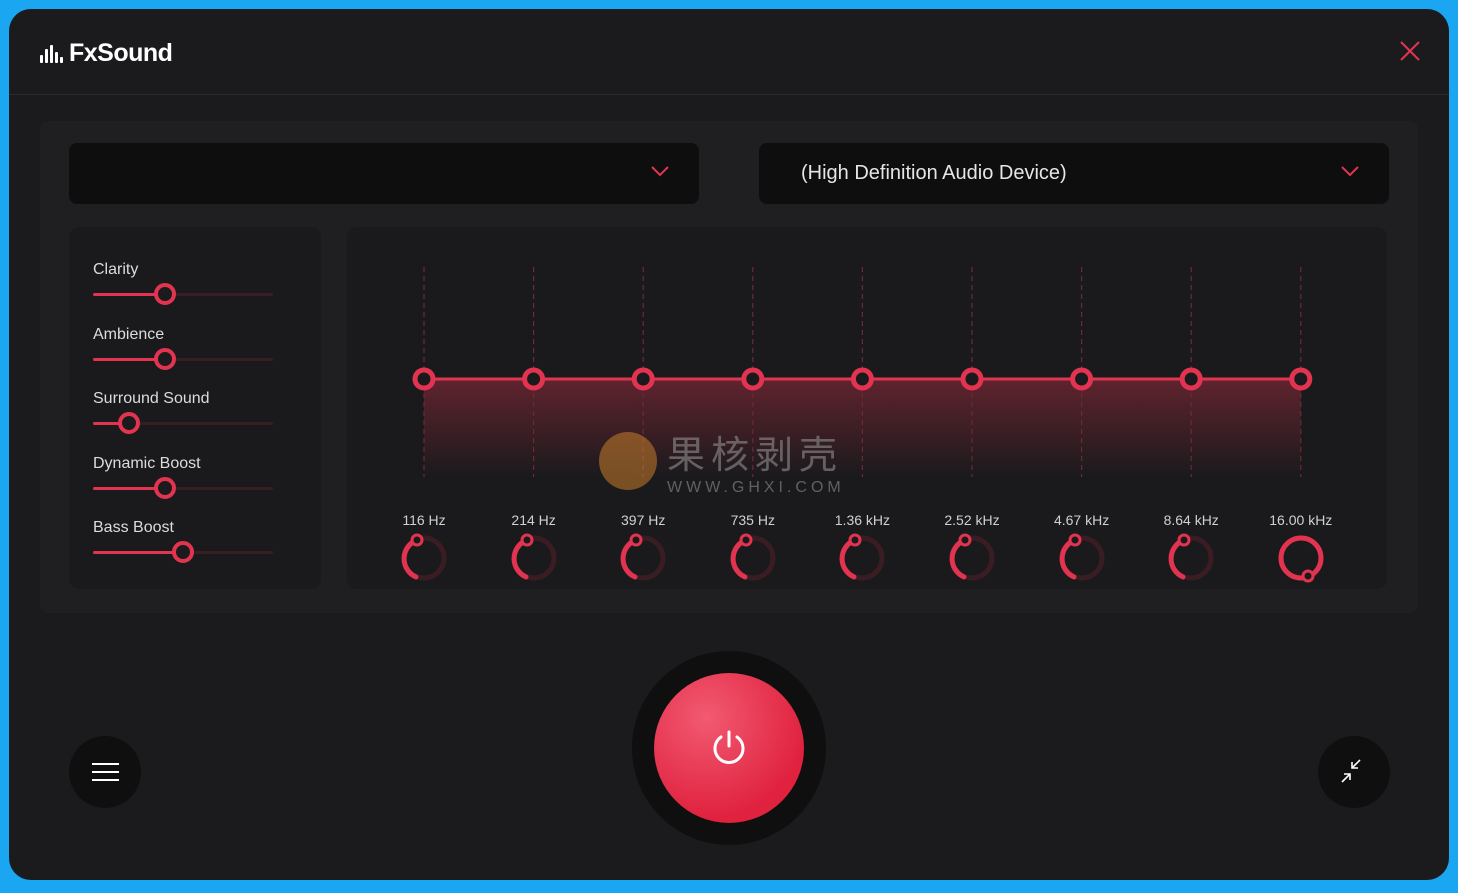 The image size is (1458, 893). What do you see at coordinates (129, 334) in the screenshot?
I see `effect-label: Ambience` at bounding box center [129, 334].